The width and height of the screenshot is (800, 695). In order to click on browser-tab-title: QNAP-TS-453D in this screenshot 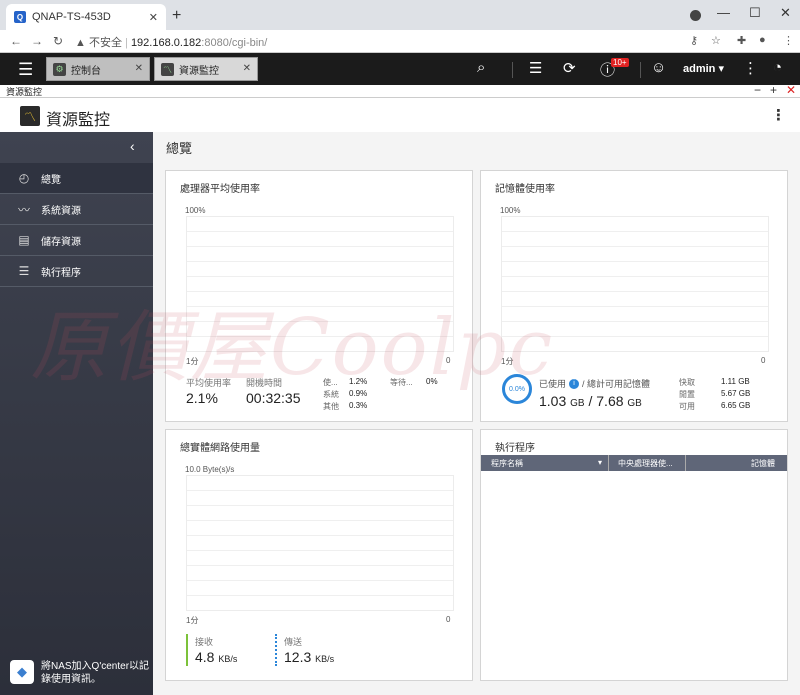, I will do `click(71, 17)`.